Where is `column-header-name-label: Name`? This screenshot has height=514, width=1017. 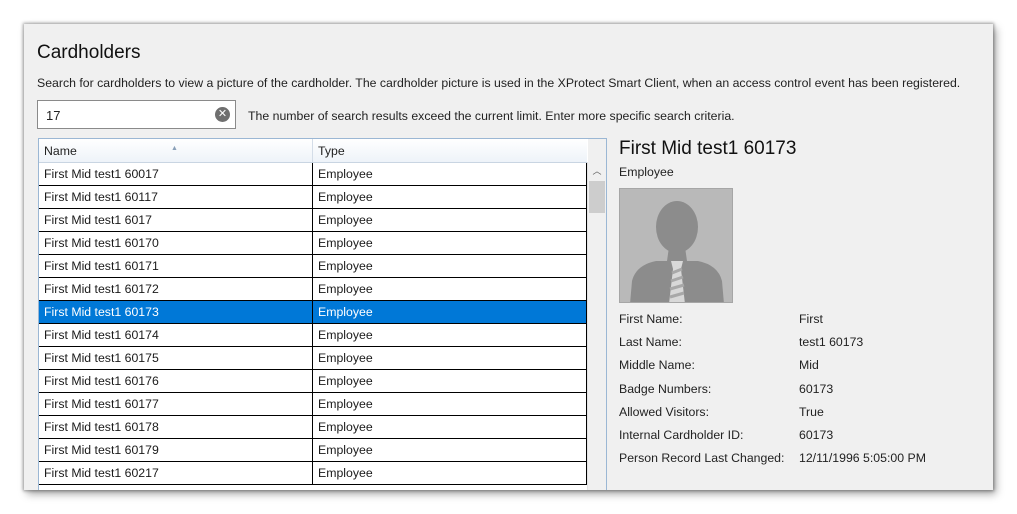 column-header-name-label: Name is located at coordinates (60, 151).